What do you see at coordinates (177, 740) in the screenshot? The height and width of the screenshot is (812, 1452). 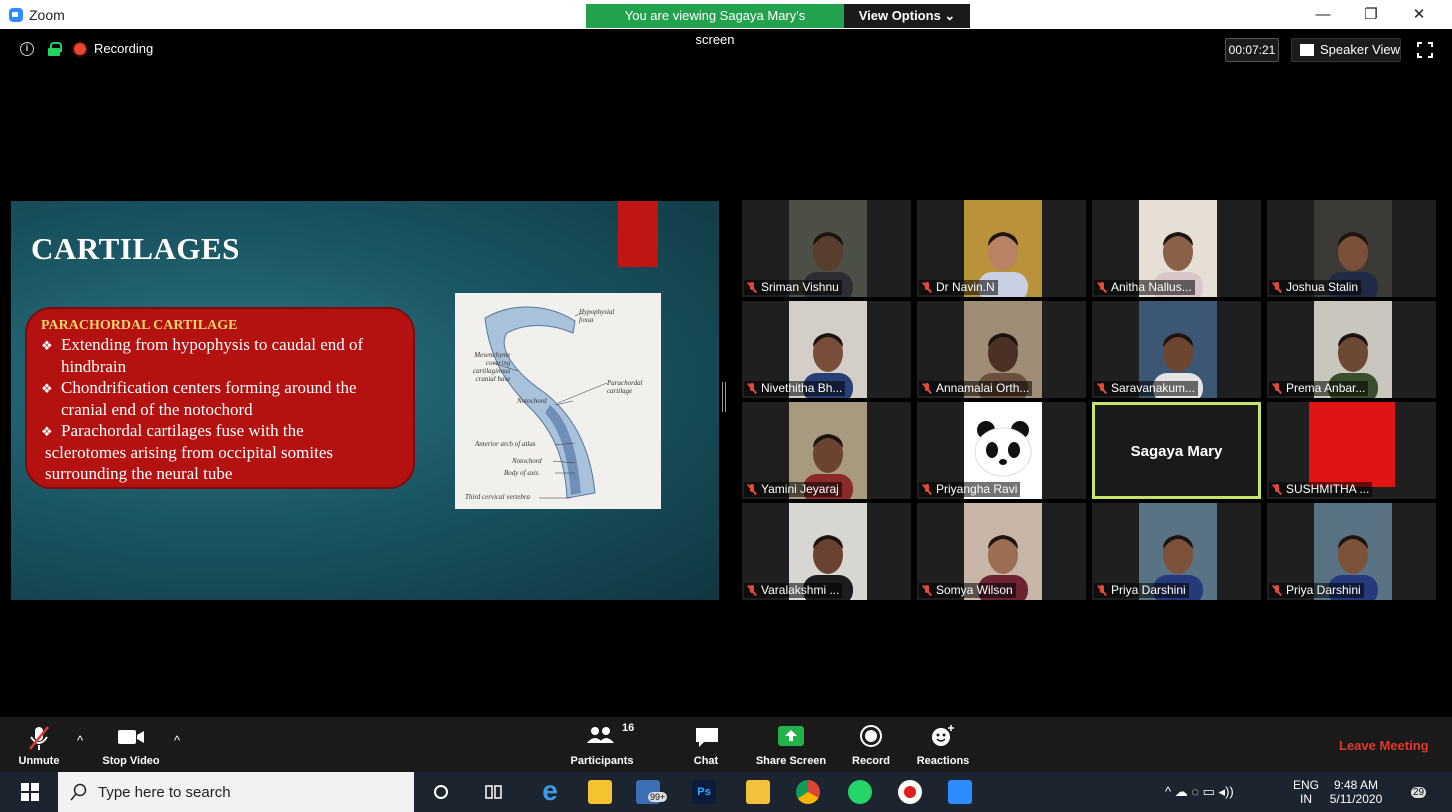 I see `video-options-caret: ^` at bounding box center [177, 740].